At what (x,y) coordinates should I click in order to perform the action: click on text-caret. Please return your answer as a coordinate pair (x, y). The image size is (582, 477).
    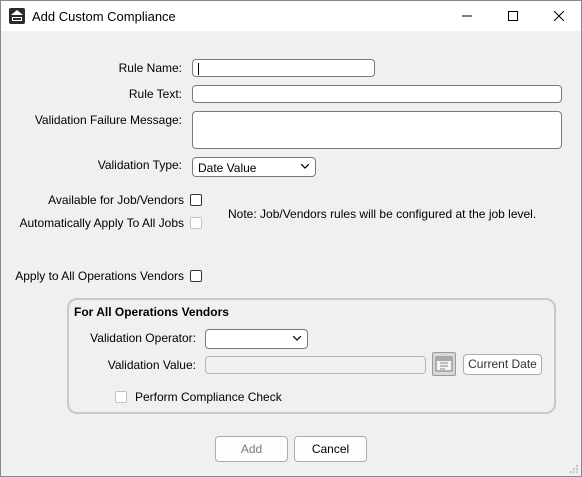
    Looking at the image, I should click on (198, 69).